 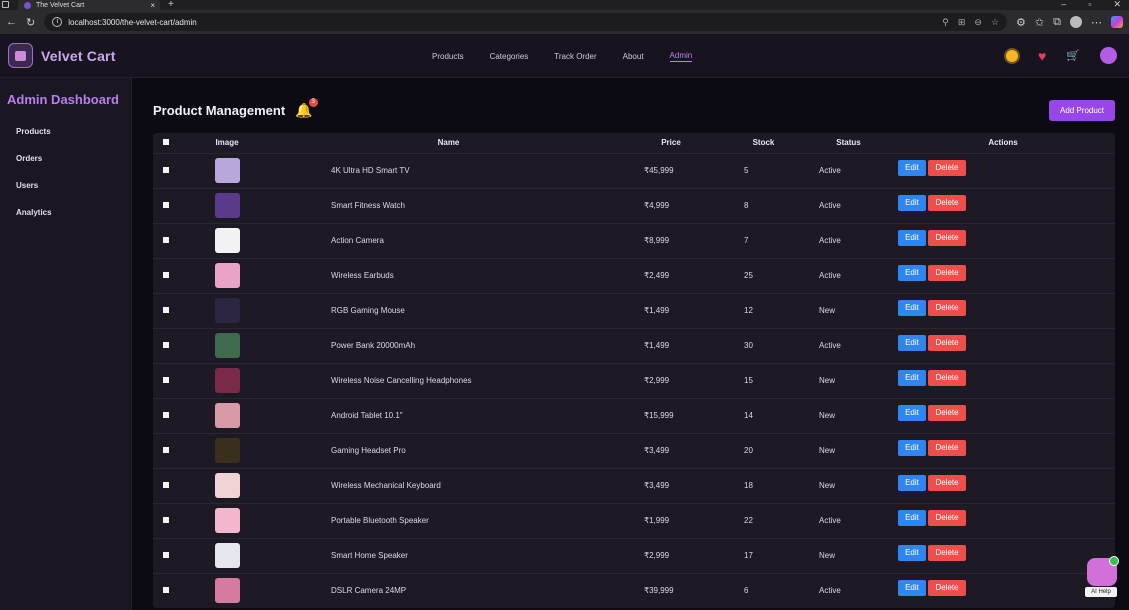 I want to click on theme-toggle-sun-icon, so click(x=1011, y=55).